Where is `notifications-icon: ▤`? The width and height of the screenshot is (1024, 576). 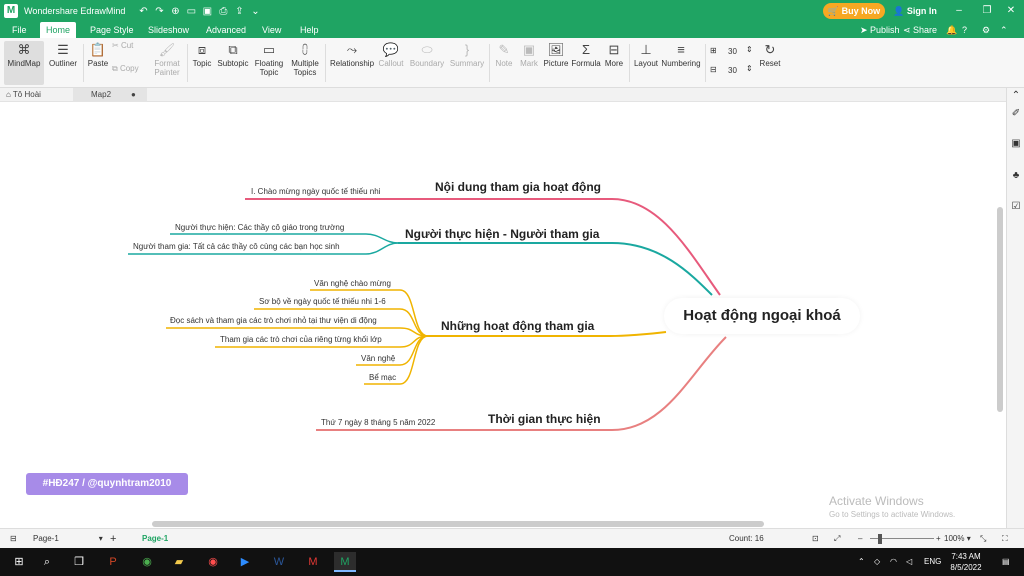
notifications-icon: ▤ is located at coordinates (1006, 562).